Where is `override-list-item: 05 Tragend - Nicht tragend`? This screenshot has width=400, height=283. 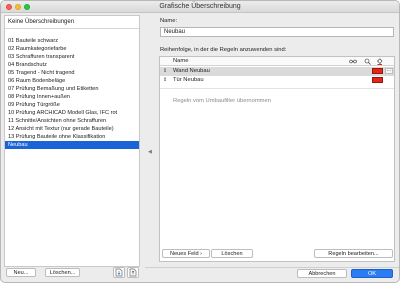 override-list-item: 05 Tragend - Nicht tragend is located at coordinates (72, 73).